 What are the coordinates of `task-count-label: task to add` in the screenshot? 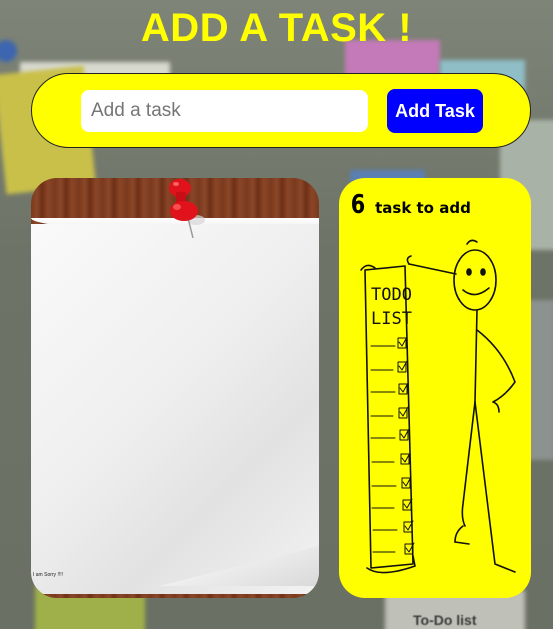 It's located at (423, 208).